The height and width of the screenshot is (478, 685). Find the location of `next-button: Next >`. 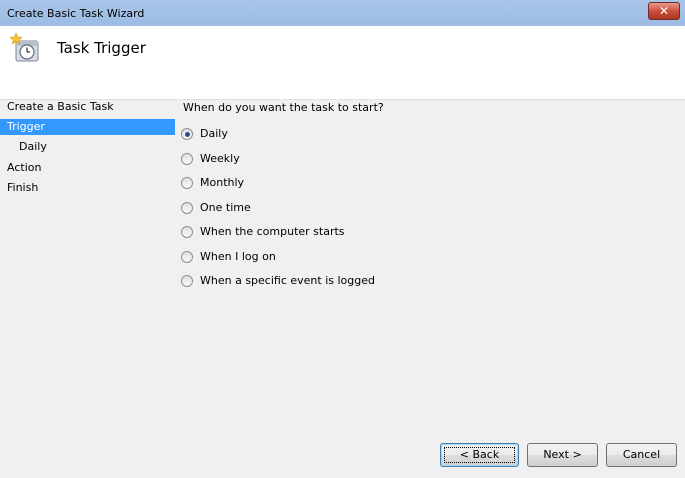

next-button: Next > is located at coordinates (562, 455).